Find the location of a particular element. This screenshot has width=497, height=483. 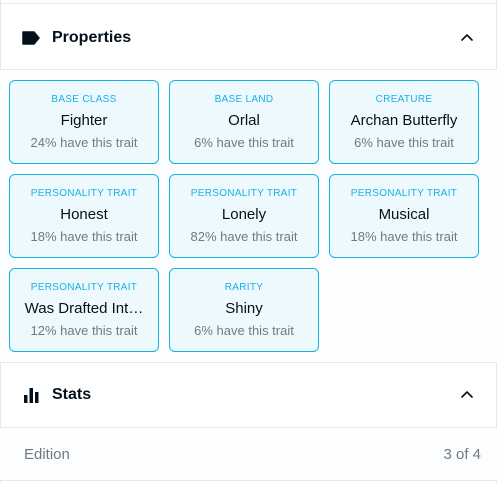

trait-type: BASE LAND is located at coordinates (244, 99).